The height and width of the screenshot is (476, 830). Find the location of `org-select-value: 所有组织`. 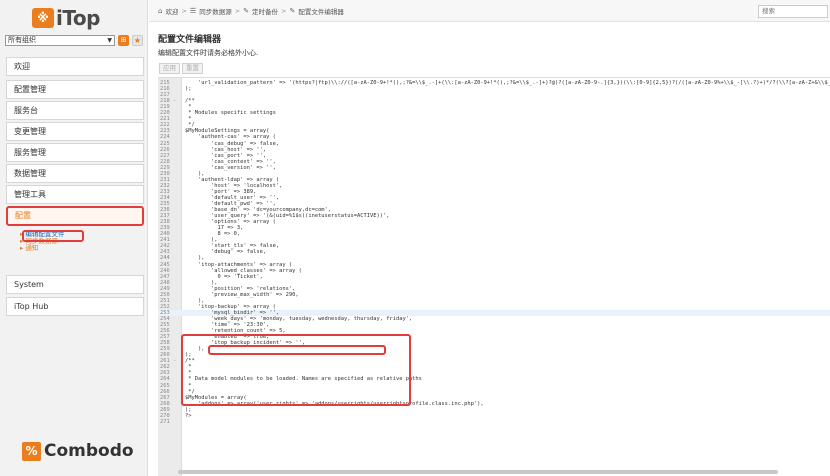

org-select-value: 所有组织 is located at coordinates (22, 40).